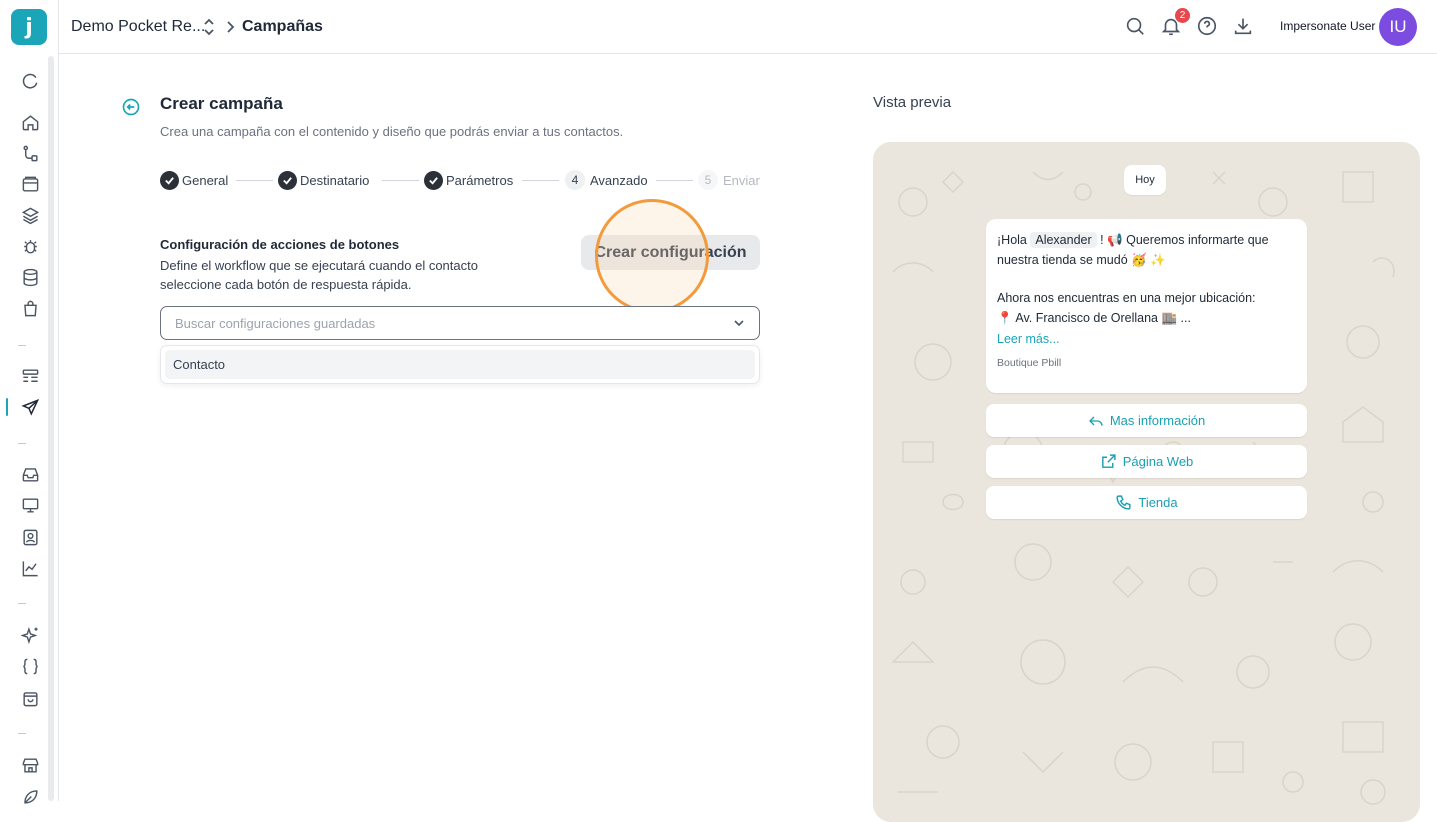  Describe the element at coordinates (708, 180) in the screenshot. I see `step-number: 5` at that location.